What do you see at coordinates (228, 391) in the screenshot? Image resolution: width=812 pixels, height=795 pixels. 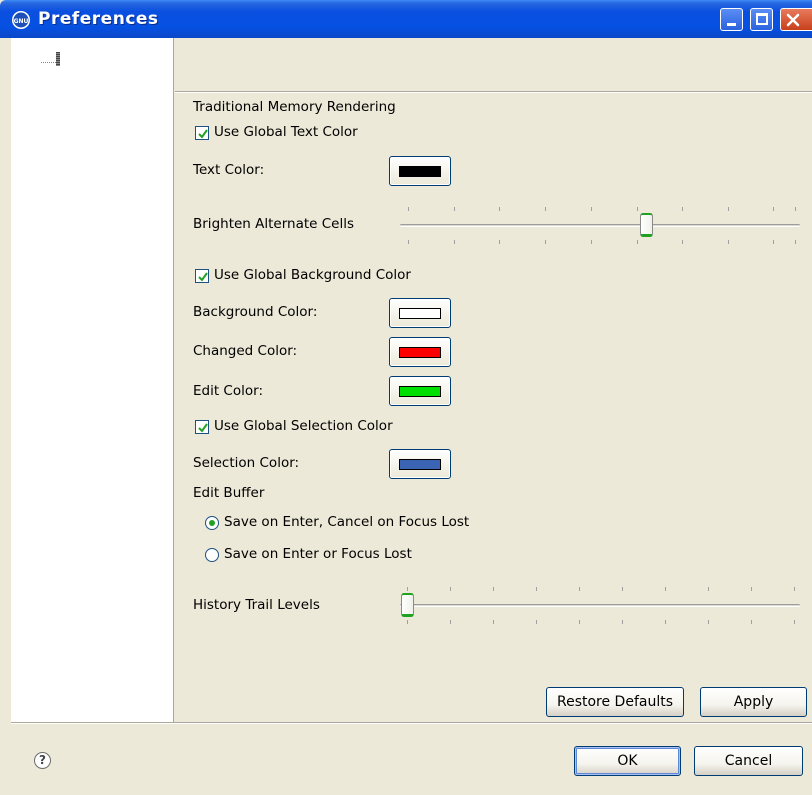 I see `edit-color-label: Edit Color:` at bounding box center [228, 391].